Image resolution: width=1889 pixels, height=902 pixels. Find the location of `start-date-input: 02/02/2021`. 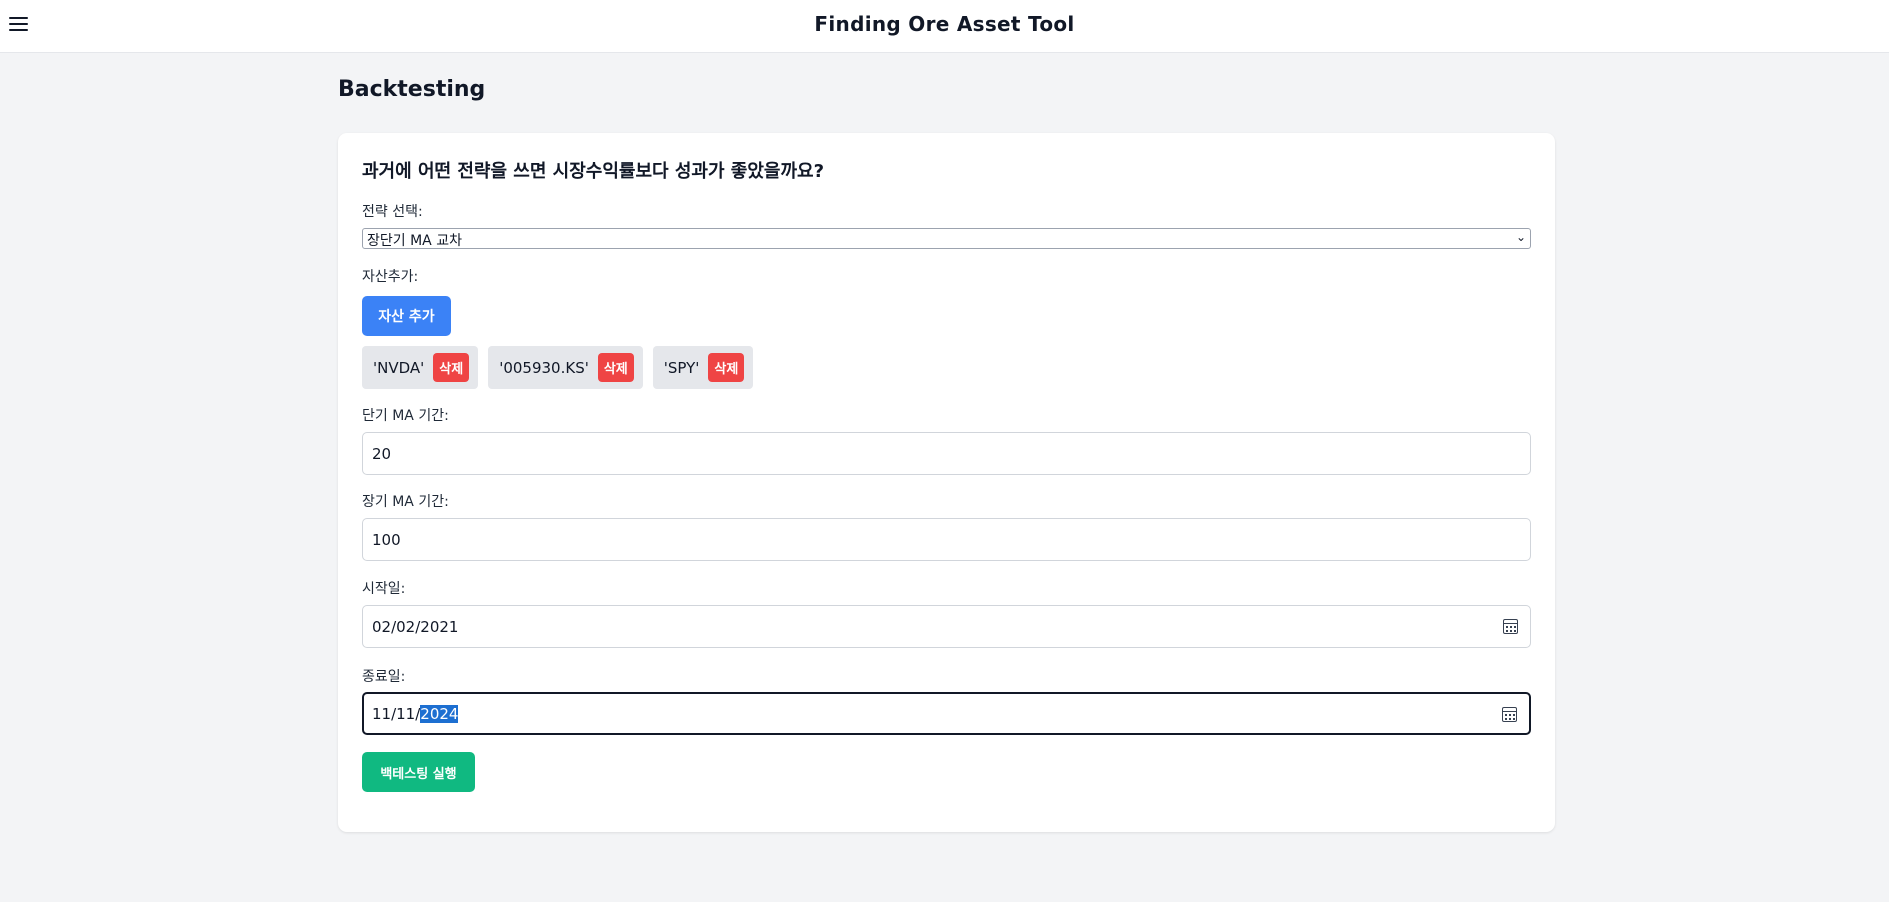

start-date-input: 02/02/2021 is located at coordinates (946, 626).